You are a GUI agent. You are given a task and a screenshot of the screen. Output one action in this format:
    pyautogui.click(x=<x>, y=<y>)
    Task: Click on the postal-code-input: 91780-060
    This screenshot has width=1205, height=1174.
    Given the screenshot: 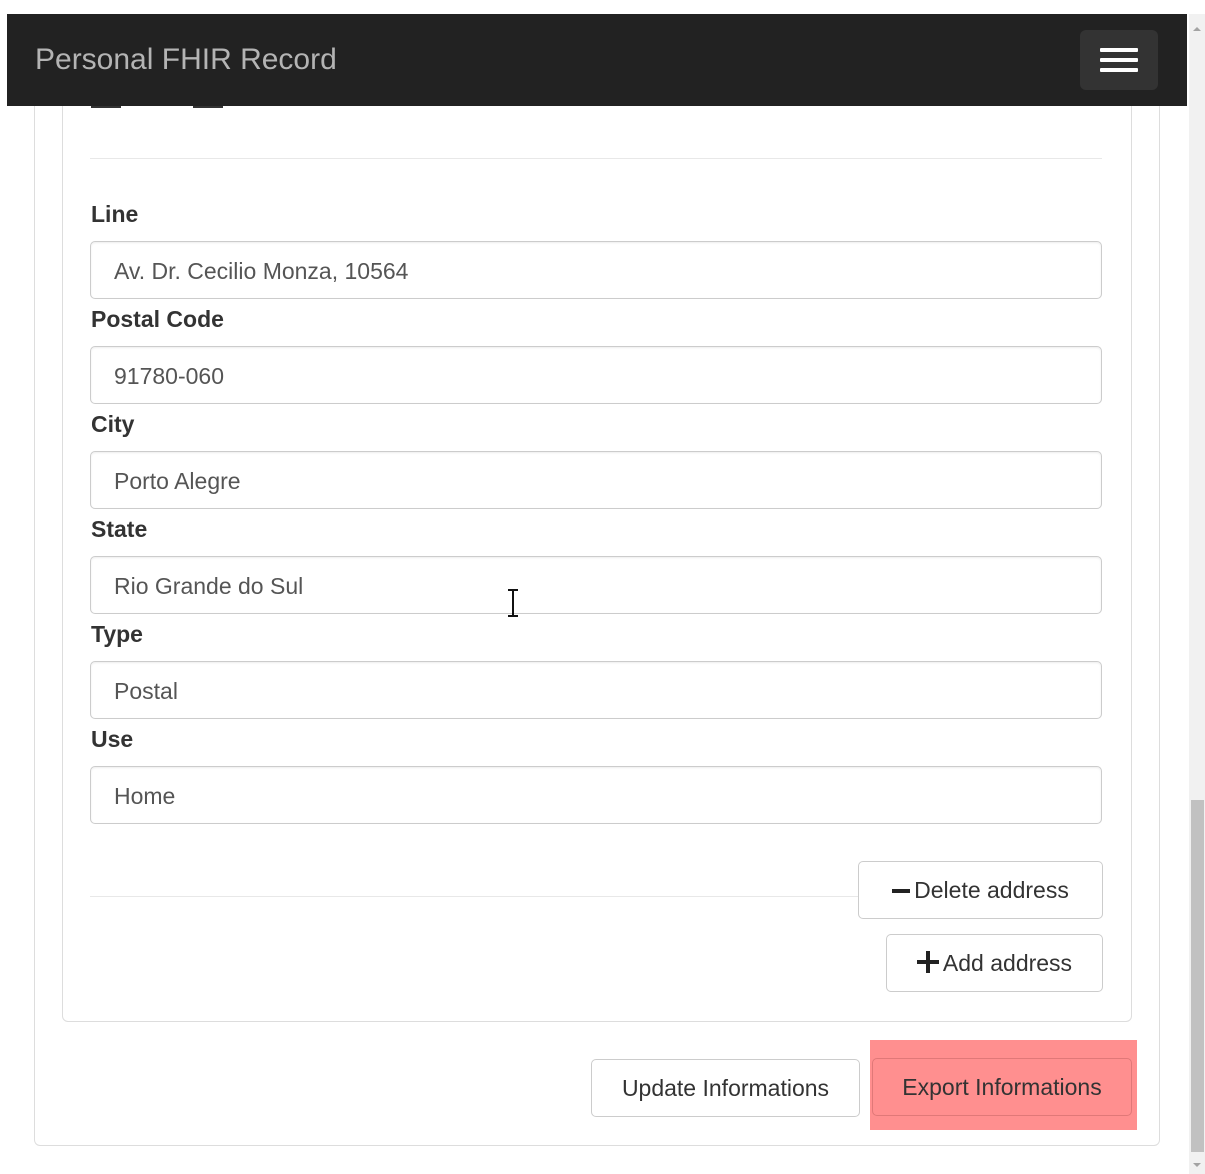 What is the action you would take?
    pyautogui.click(x=596, y=375)
    